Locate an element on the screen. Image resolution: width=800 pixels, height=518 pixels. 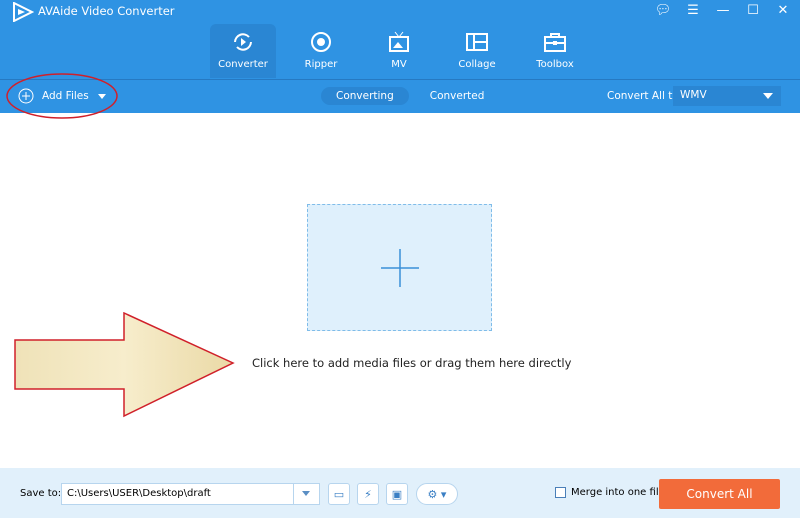
open-folder-button: ▭ is located at coordinates (339, 494).